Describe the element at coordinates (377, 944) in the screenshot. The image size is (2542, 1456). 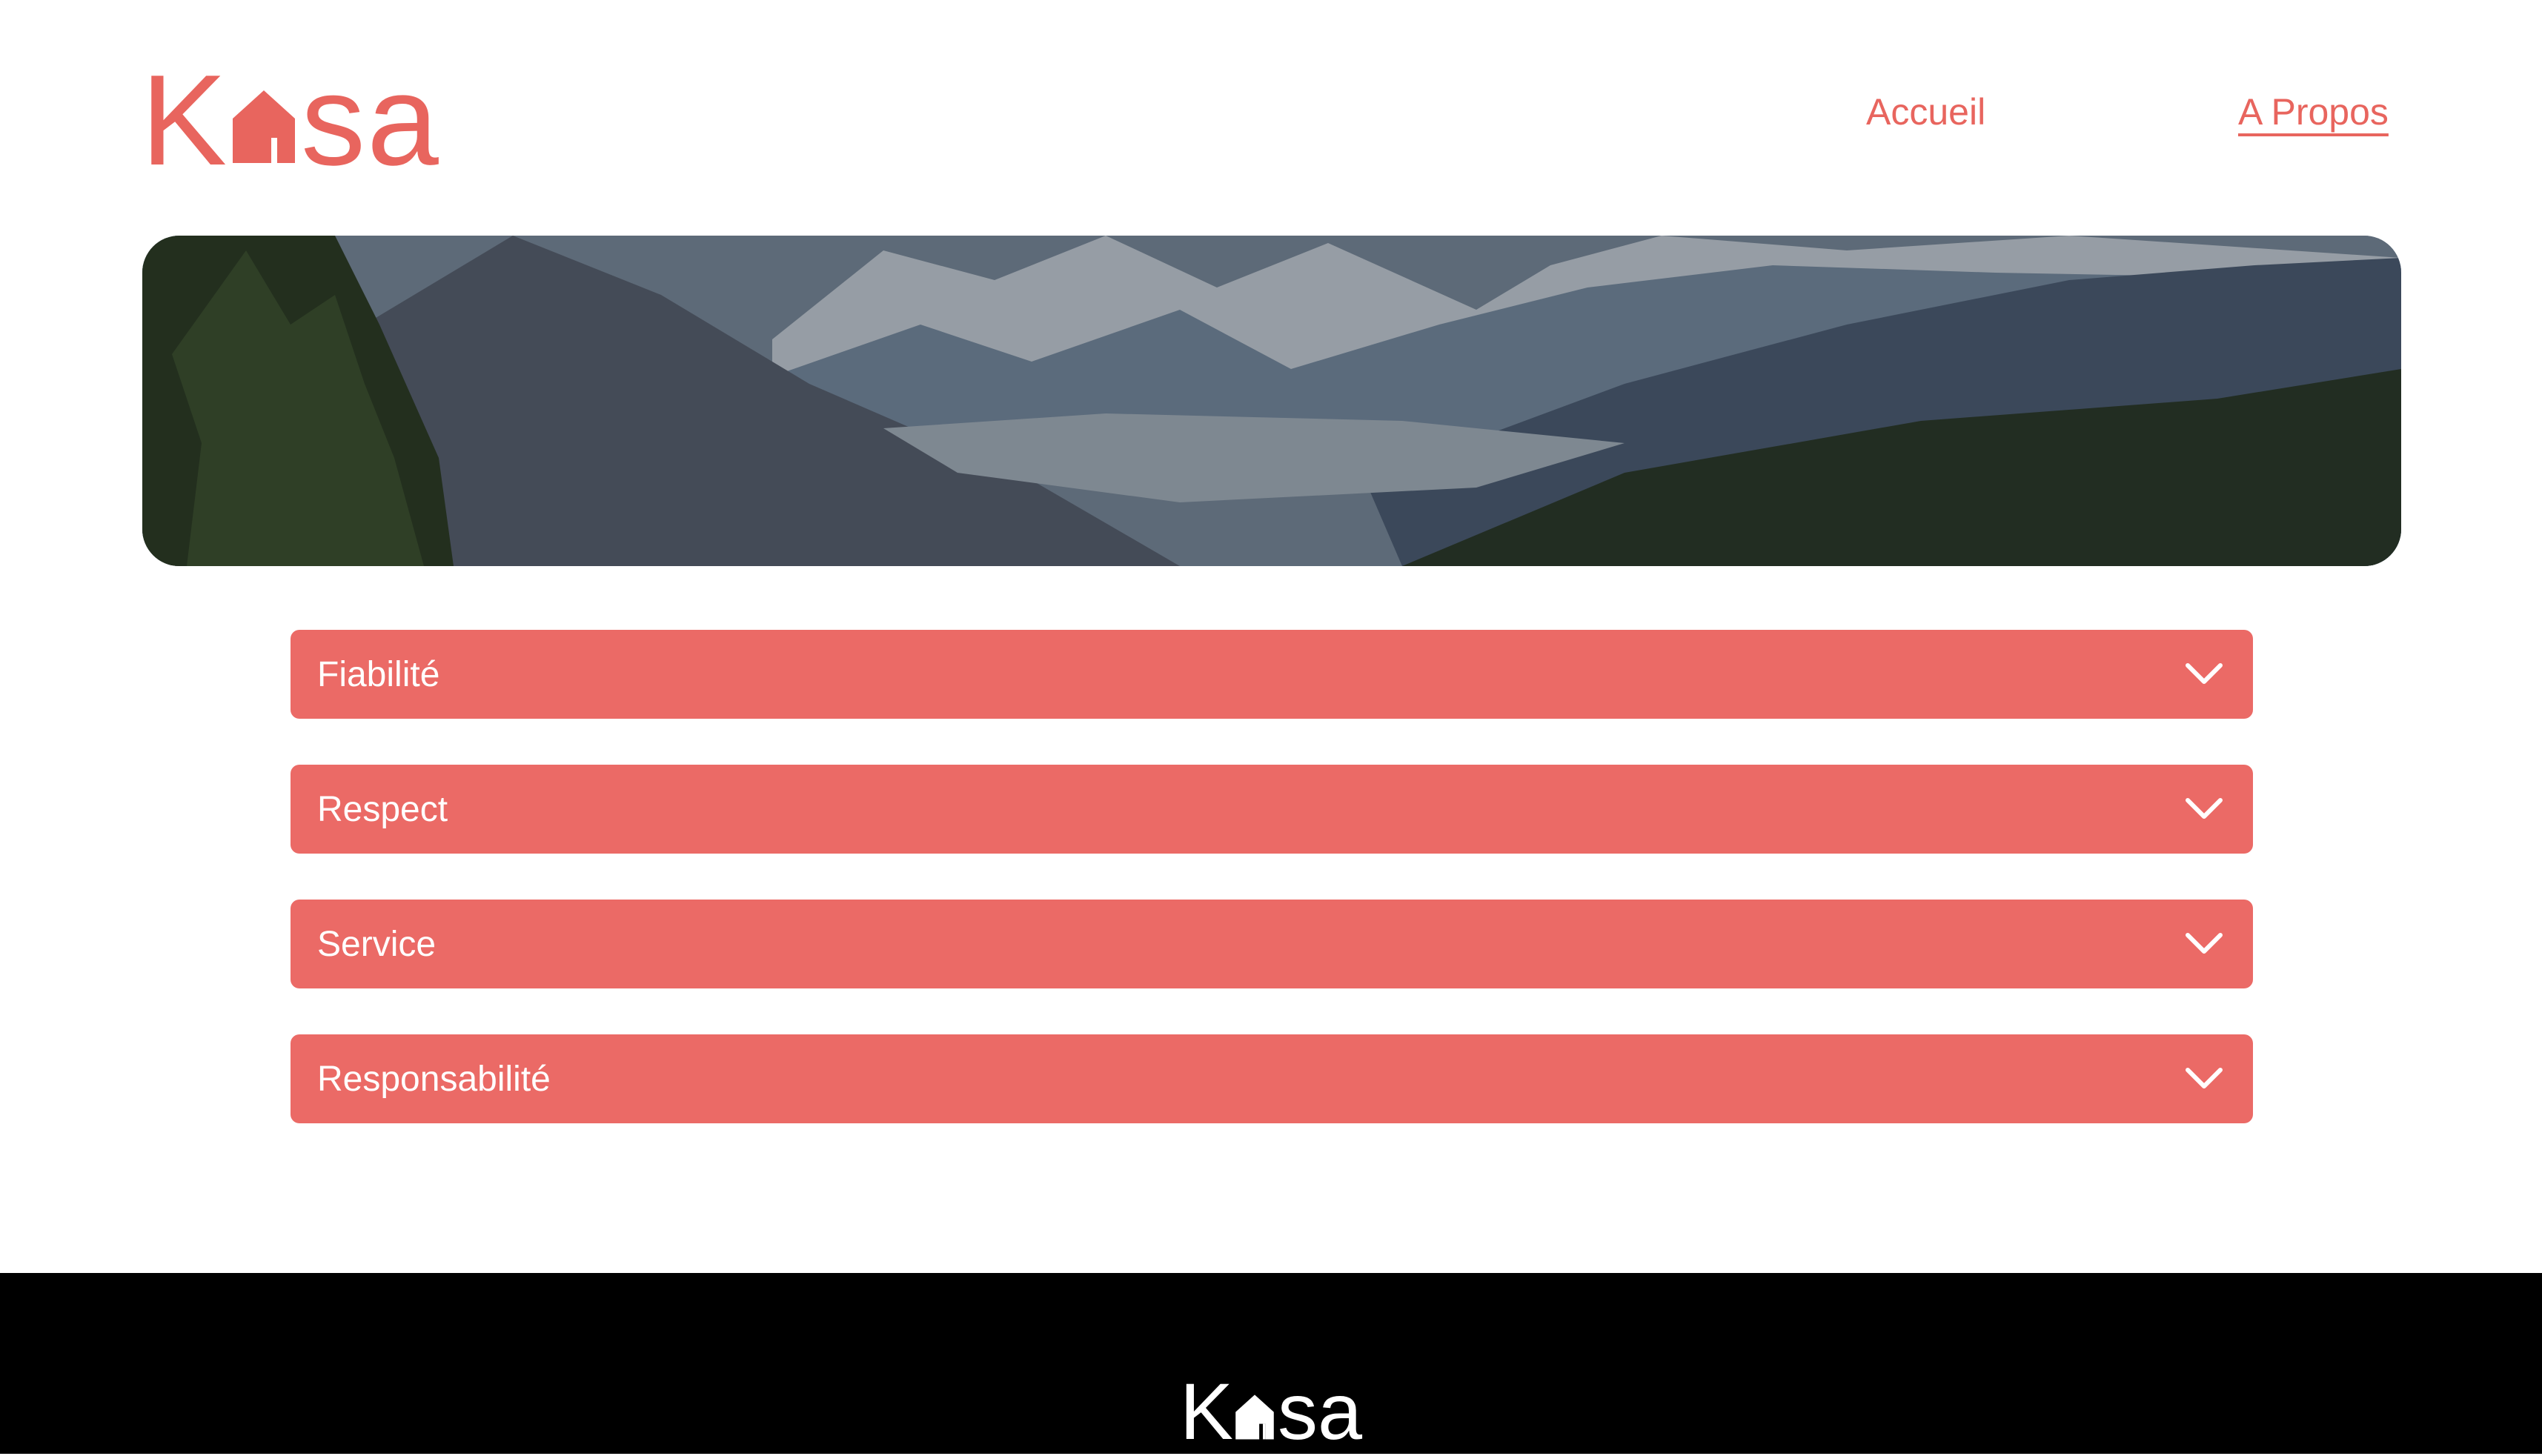
I see `collapse-title: Service` at that location.